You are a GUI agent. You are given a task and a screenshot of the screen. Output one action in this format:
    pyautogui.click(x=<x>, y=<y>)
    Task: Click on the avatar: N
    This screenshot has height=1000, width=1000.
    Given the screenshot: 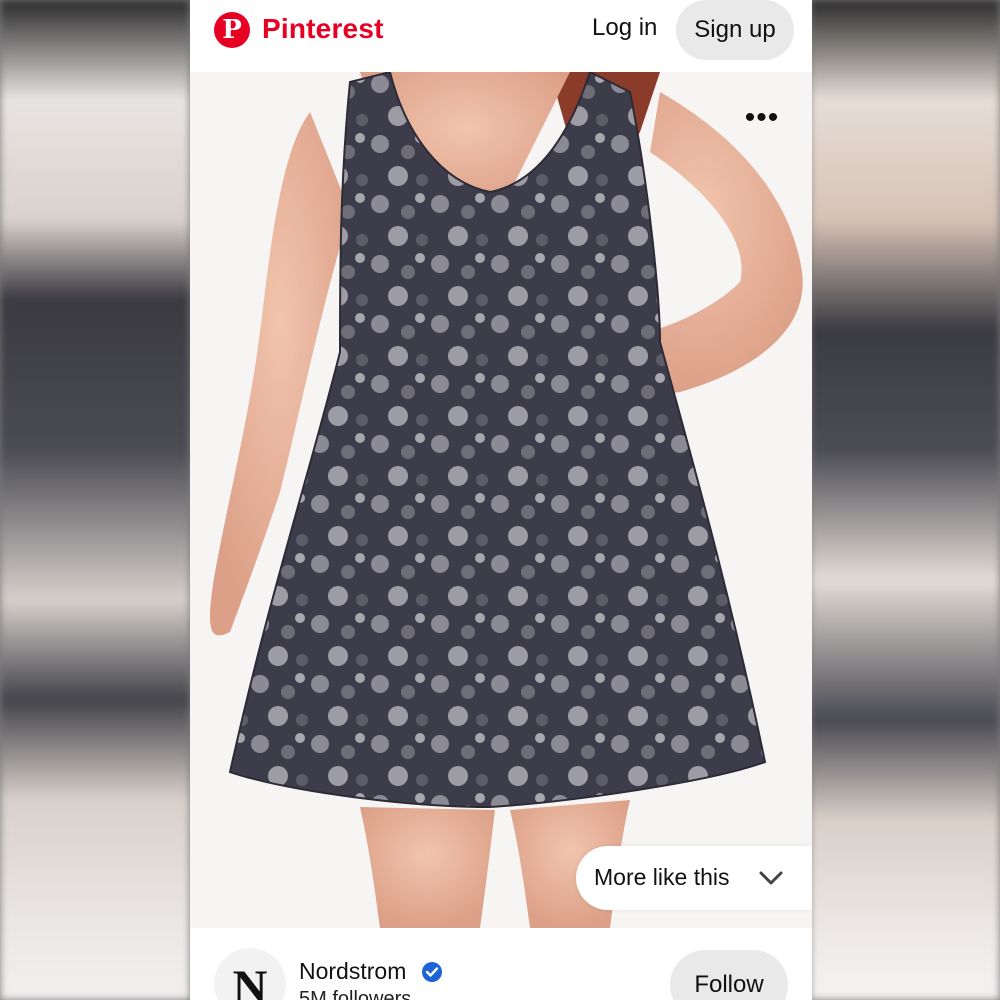 What is the action you would take?
    pyautogui.click(x=250, y=974)
    